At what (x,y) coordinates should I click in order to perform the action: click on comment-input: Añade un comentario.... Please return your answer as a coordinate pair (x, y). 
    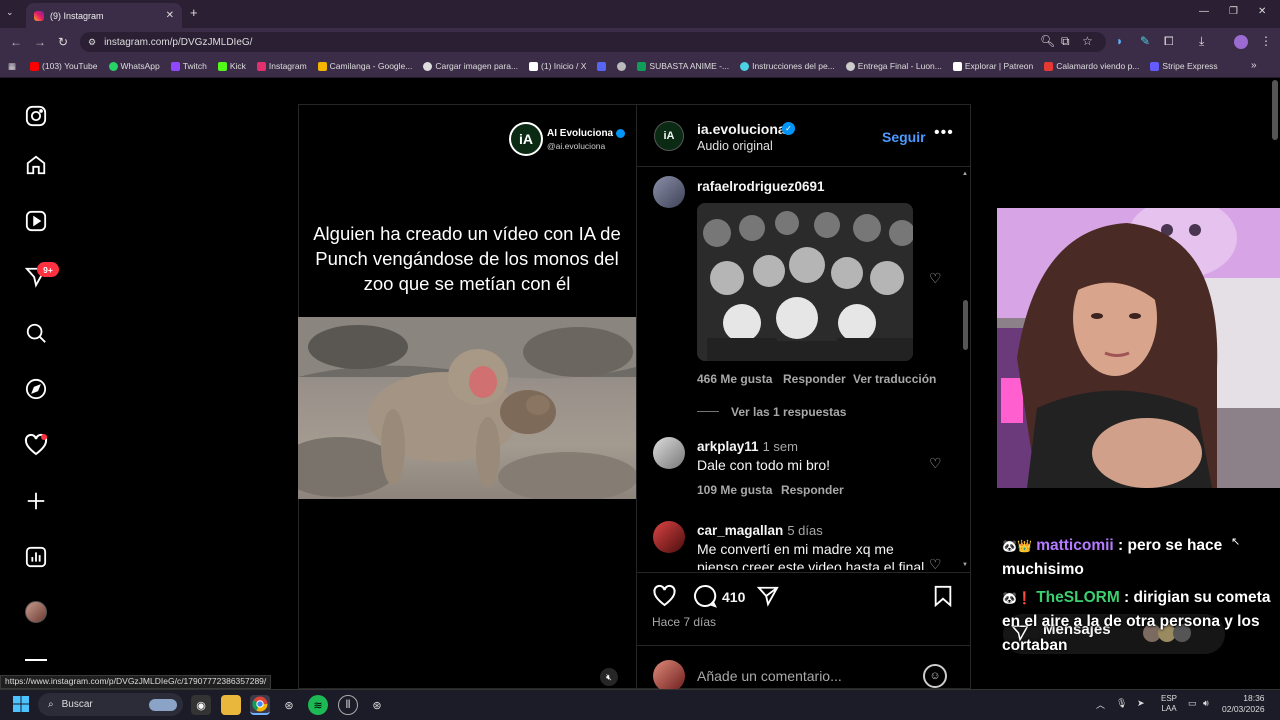
    Looking at the image, I should click on (769, 676).